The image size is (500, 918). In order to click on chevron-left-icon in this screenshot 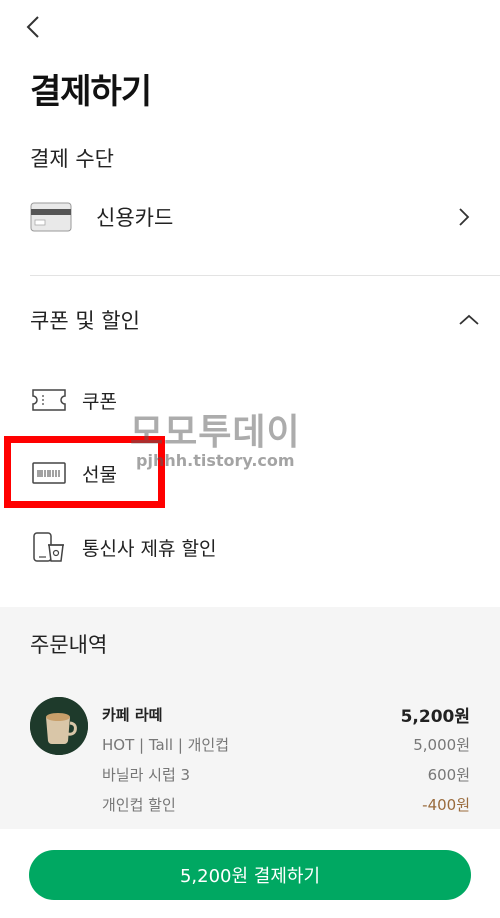, I will do `click(32, 27)`.